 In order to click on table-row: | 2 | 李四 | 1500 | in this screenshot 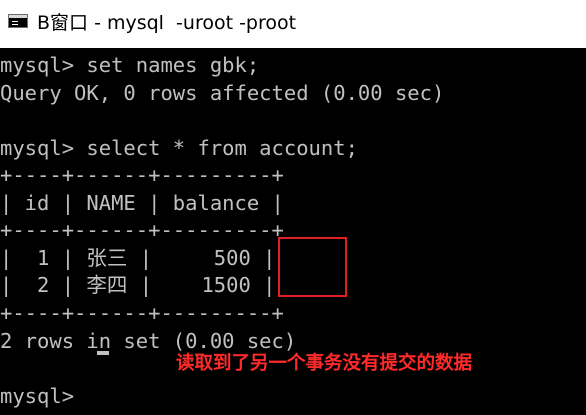, I will do `click(138, 285)`.